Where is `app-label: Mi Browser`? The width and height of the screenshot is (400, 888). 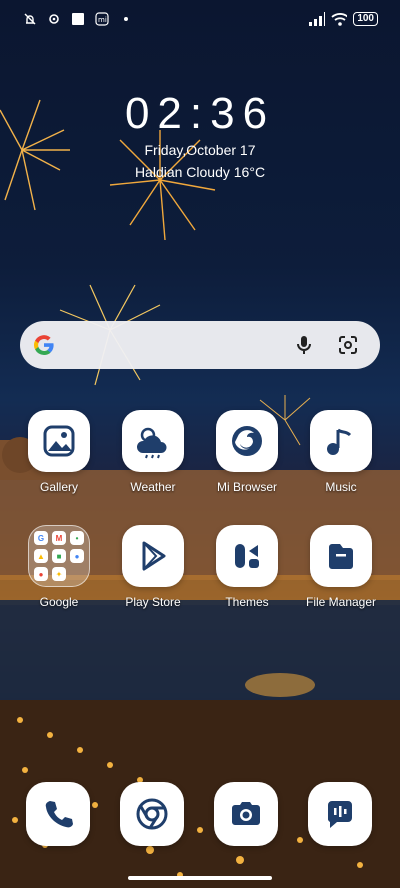
app-label: Mi Browser is located at coordinates (246, 487).